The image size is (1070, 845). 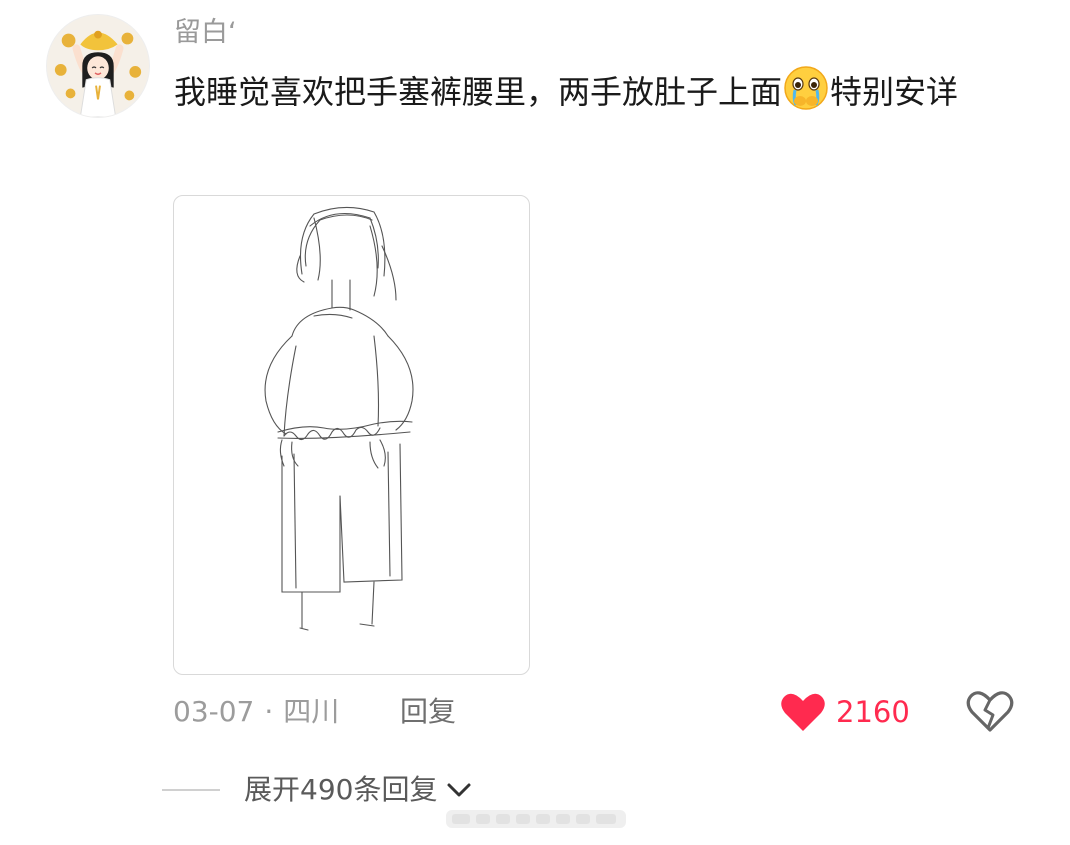 What do you see at coordinates (459, 790) in the screenshot?
I see `chevron-down-icon` at bounding box center [459, 790].